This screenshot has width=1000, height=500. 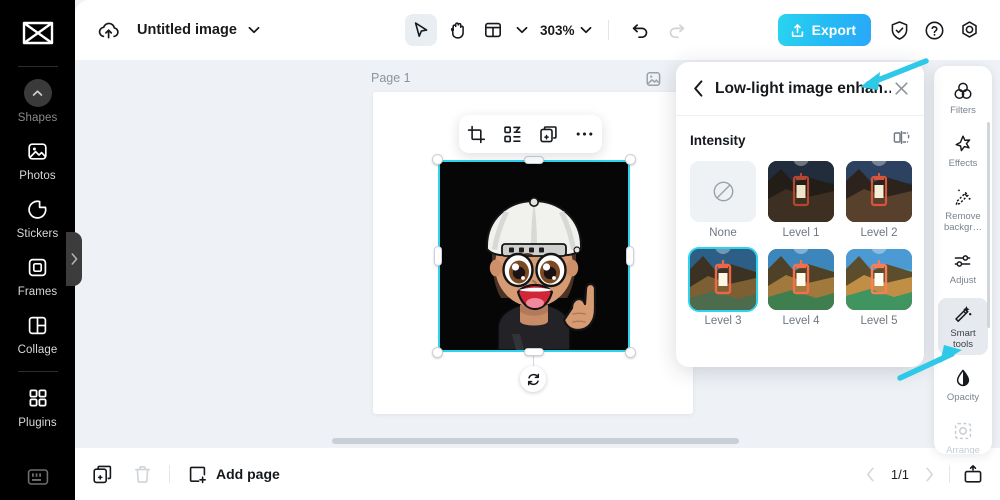 I want to click on sidebar-item-label: Photos, so click(x=37, y=176).